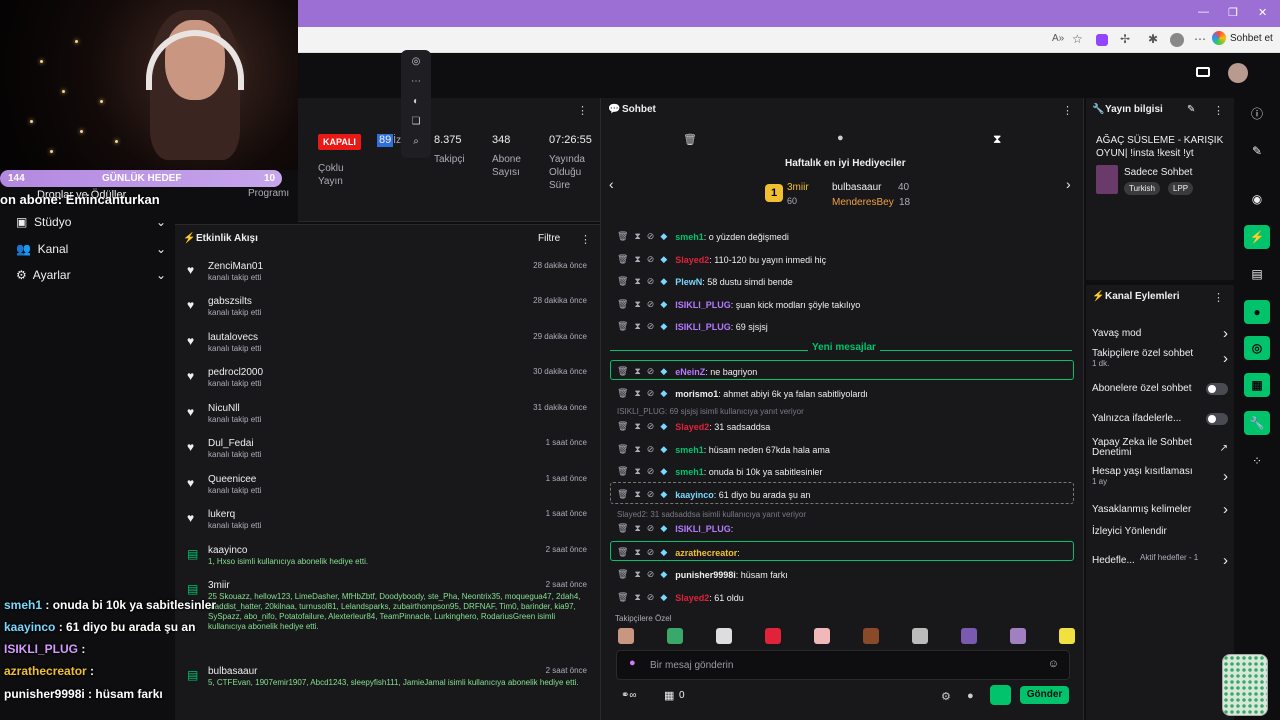 Image resolution: width=1280 pixels, height=720 pixels. What do you see at coordinates (1160, 448) in the screenshot?
I see `channel-action-item: Yapay Zeka ile Sohbet Denetimi ↗` at bounding box center [1160, 448].